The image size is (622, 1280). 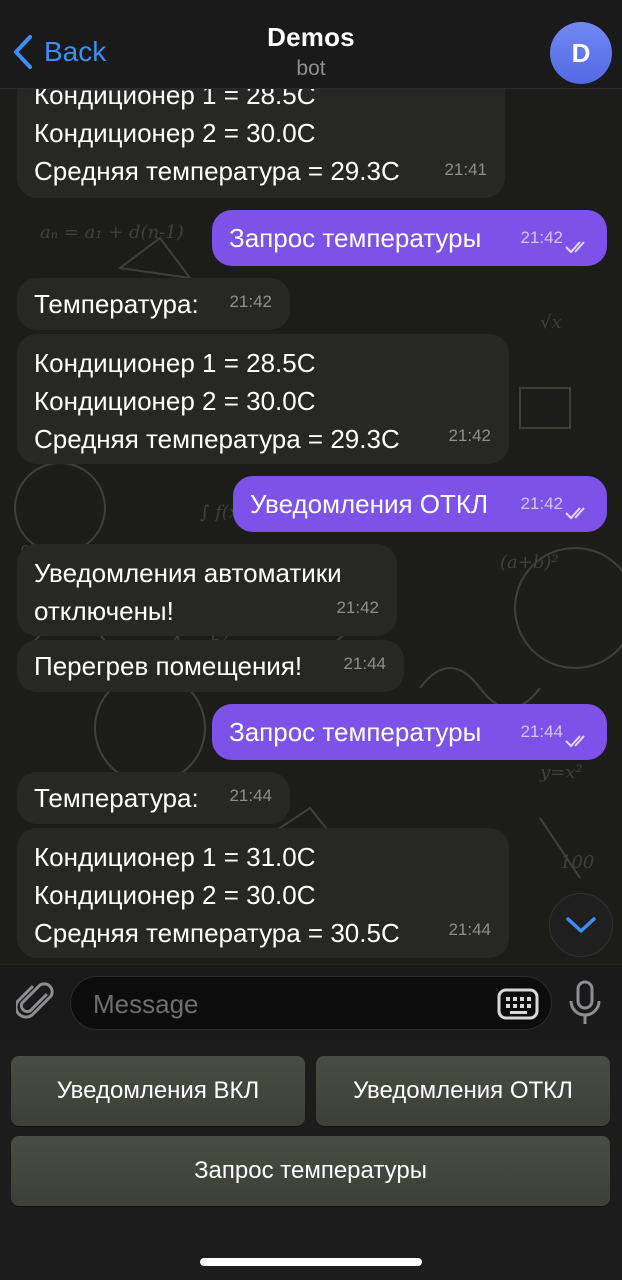 I want to click on message-placeholder: Message, so click(x=146, y=1004).